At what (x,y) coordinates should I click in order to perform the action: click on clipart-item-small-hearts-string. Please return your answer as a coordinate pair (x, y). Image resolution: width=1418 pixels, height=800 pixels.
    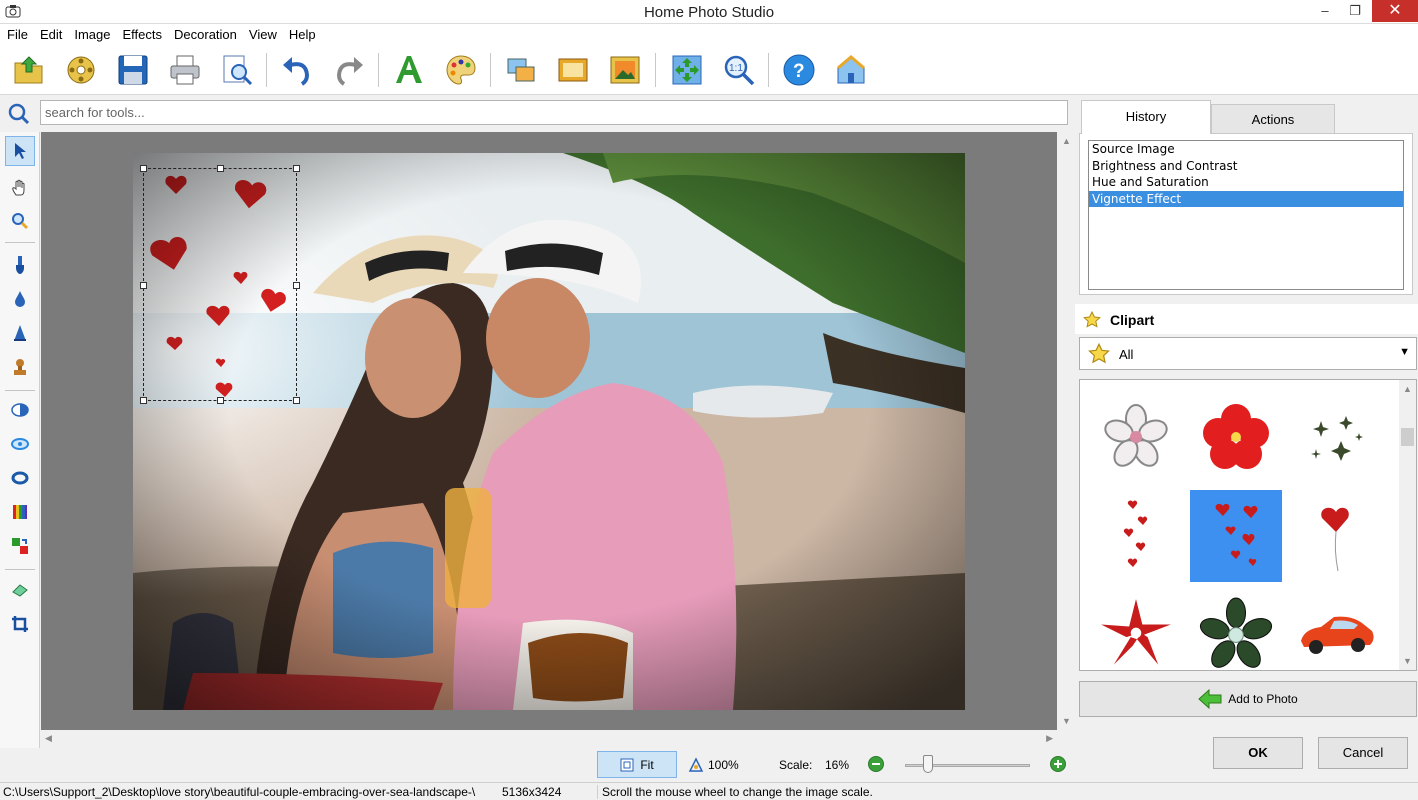
    Looking at the image, I should click on (1136, 536).